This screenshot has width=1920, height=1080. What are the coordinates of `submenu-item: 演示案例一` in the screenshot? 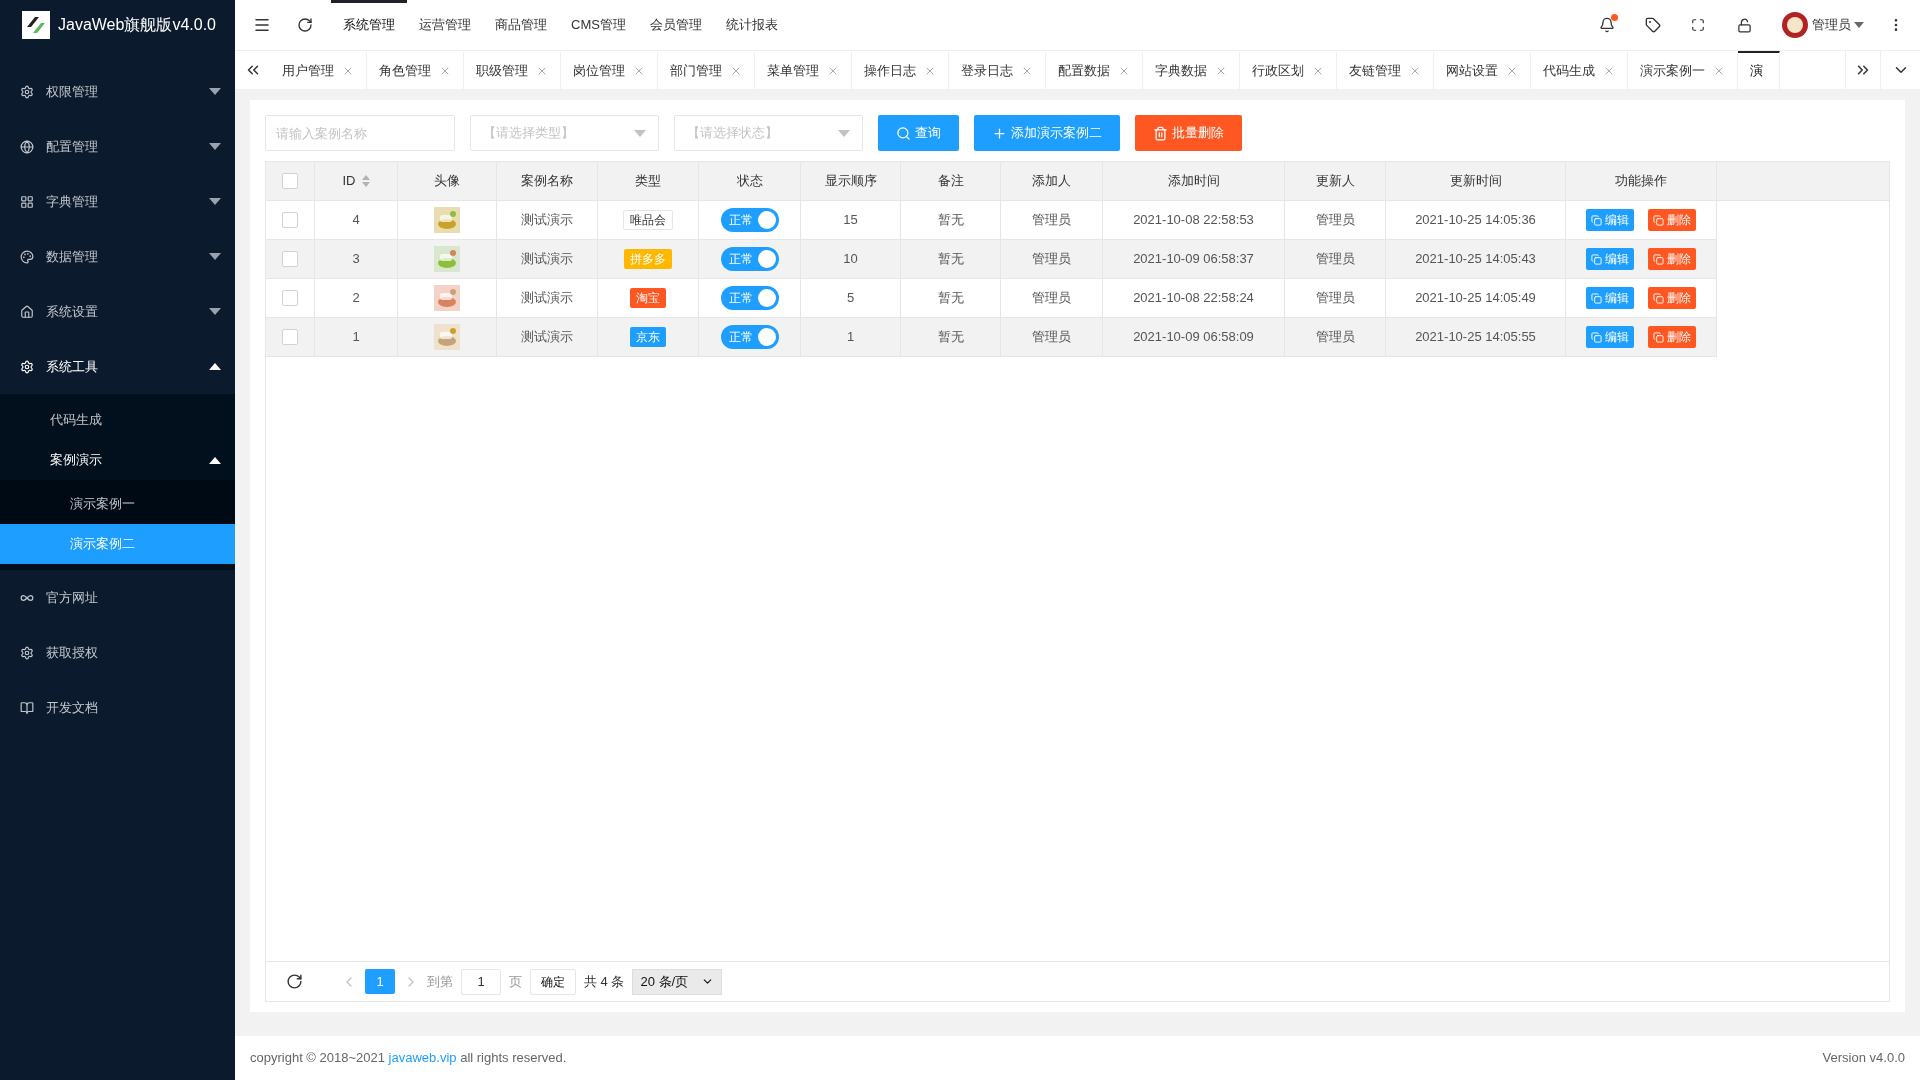 It's located at (117, 504).